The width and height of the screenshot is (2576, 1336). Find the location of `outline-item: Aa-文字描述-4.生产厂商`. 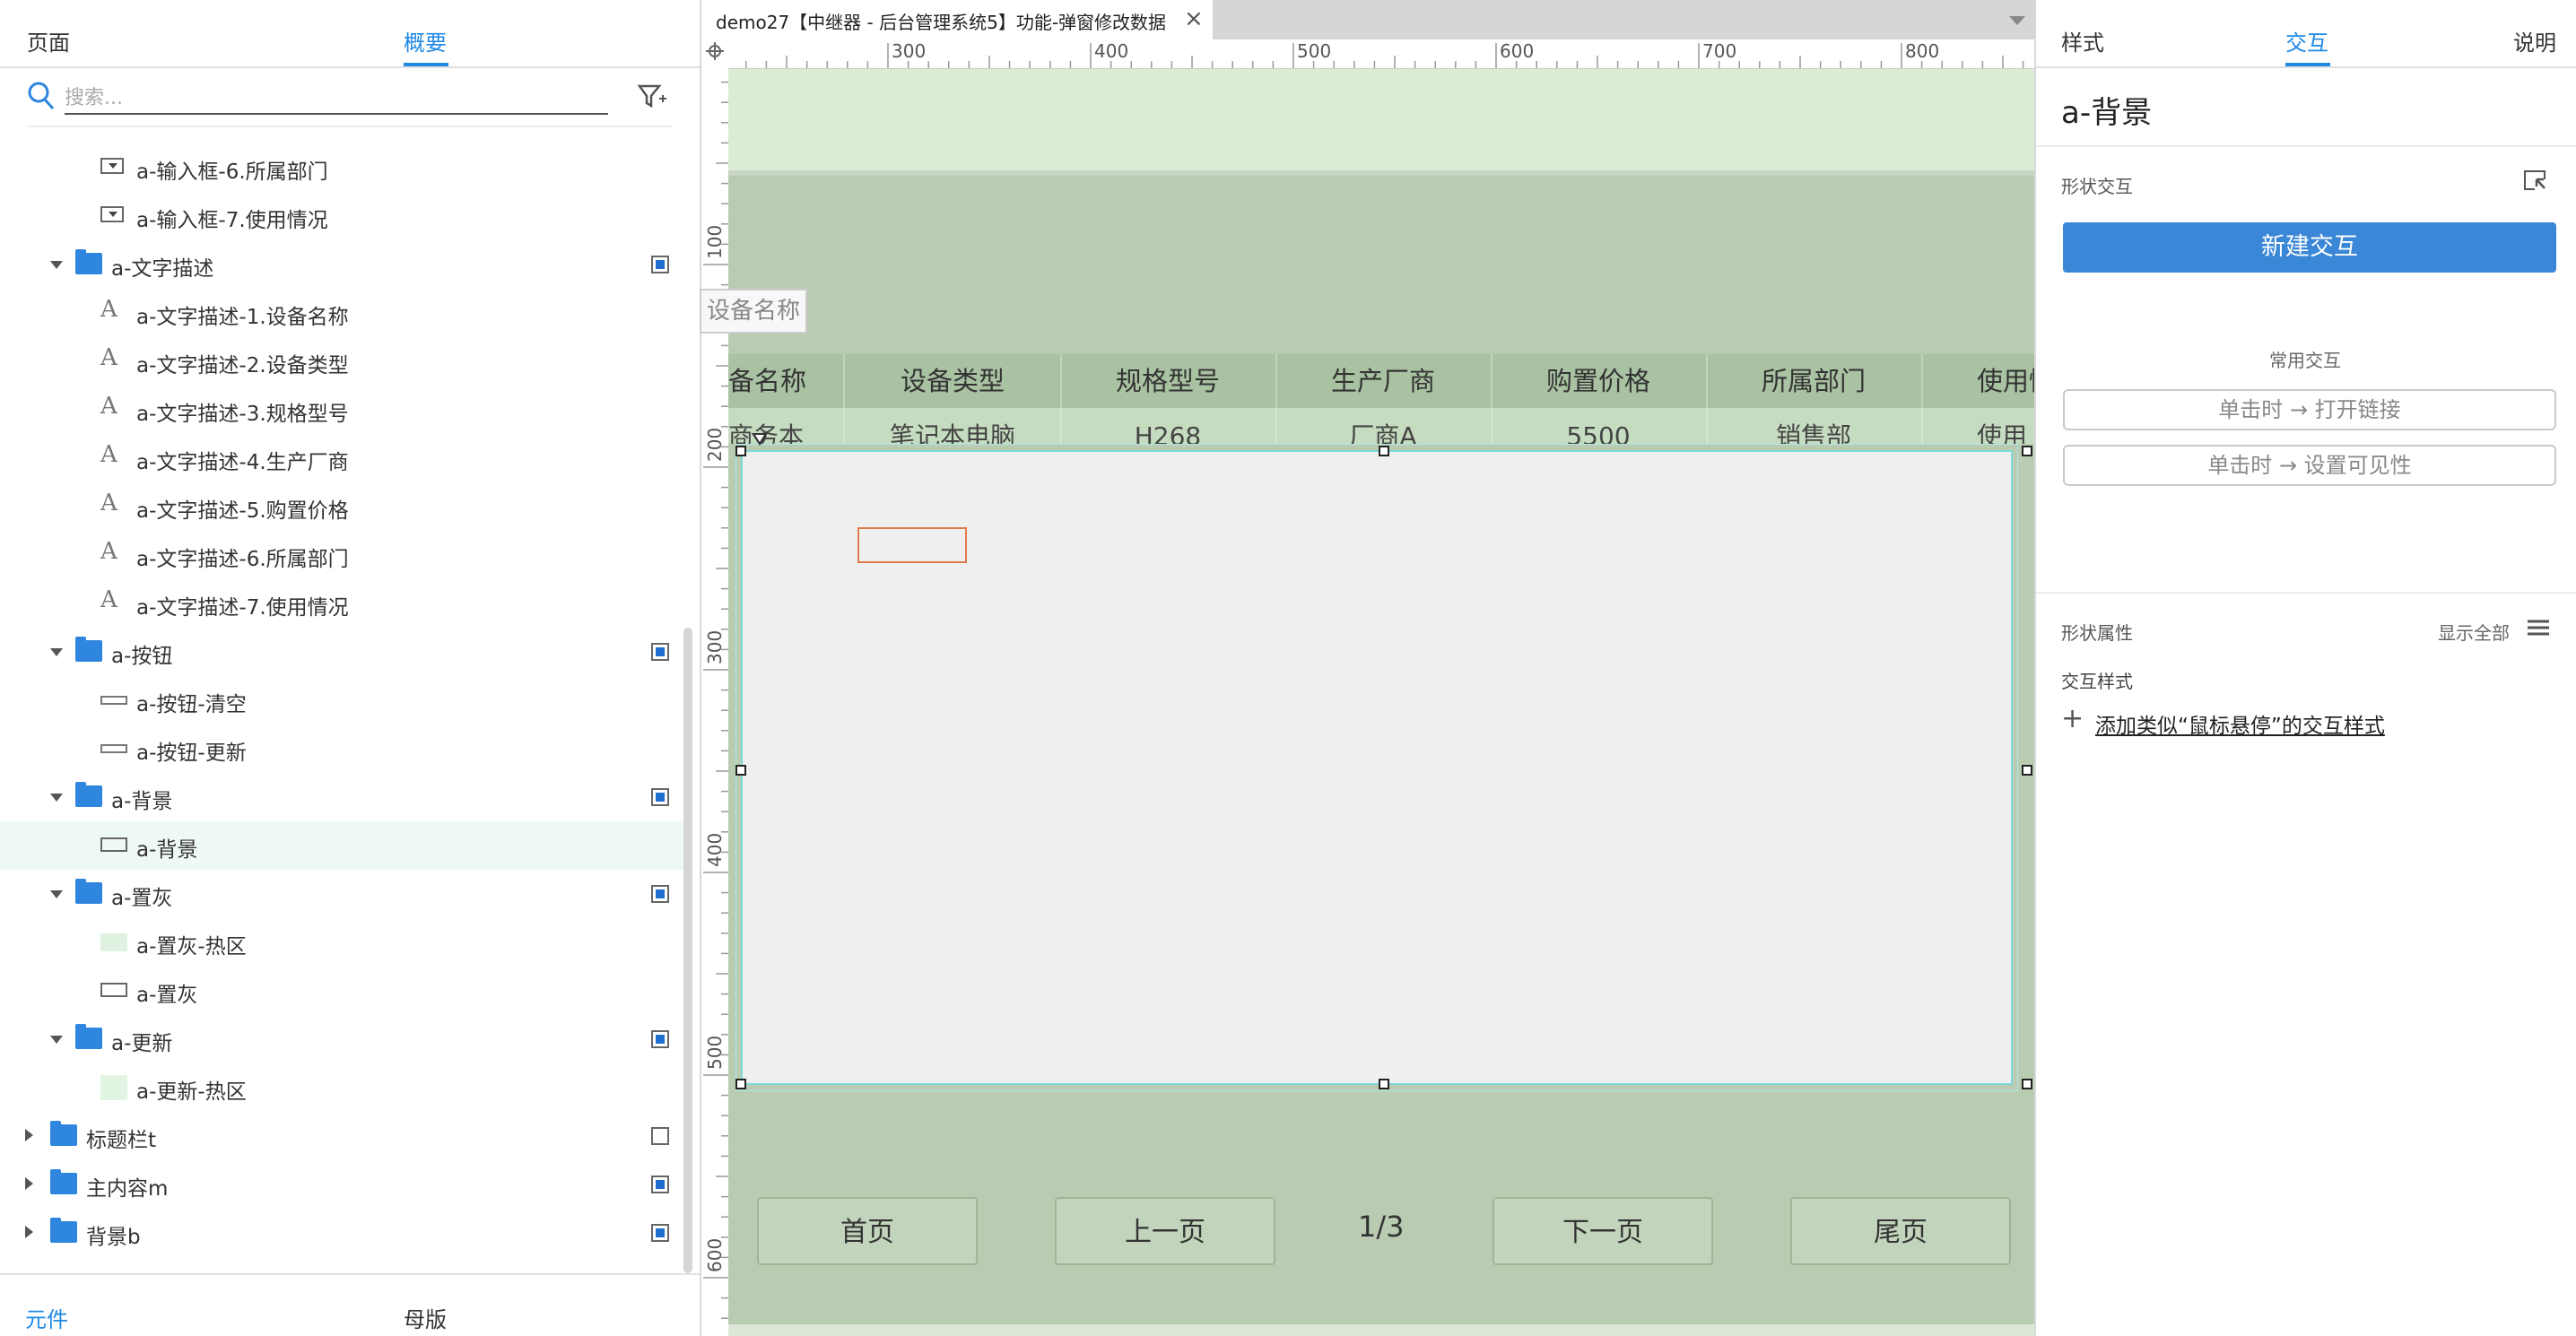

outline-item: Aa-文字描述-4.生产厂商 is located at coordinates (341, 458).